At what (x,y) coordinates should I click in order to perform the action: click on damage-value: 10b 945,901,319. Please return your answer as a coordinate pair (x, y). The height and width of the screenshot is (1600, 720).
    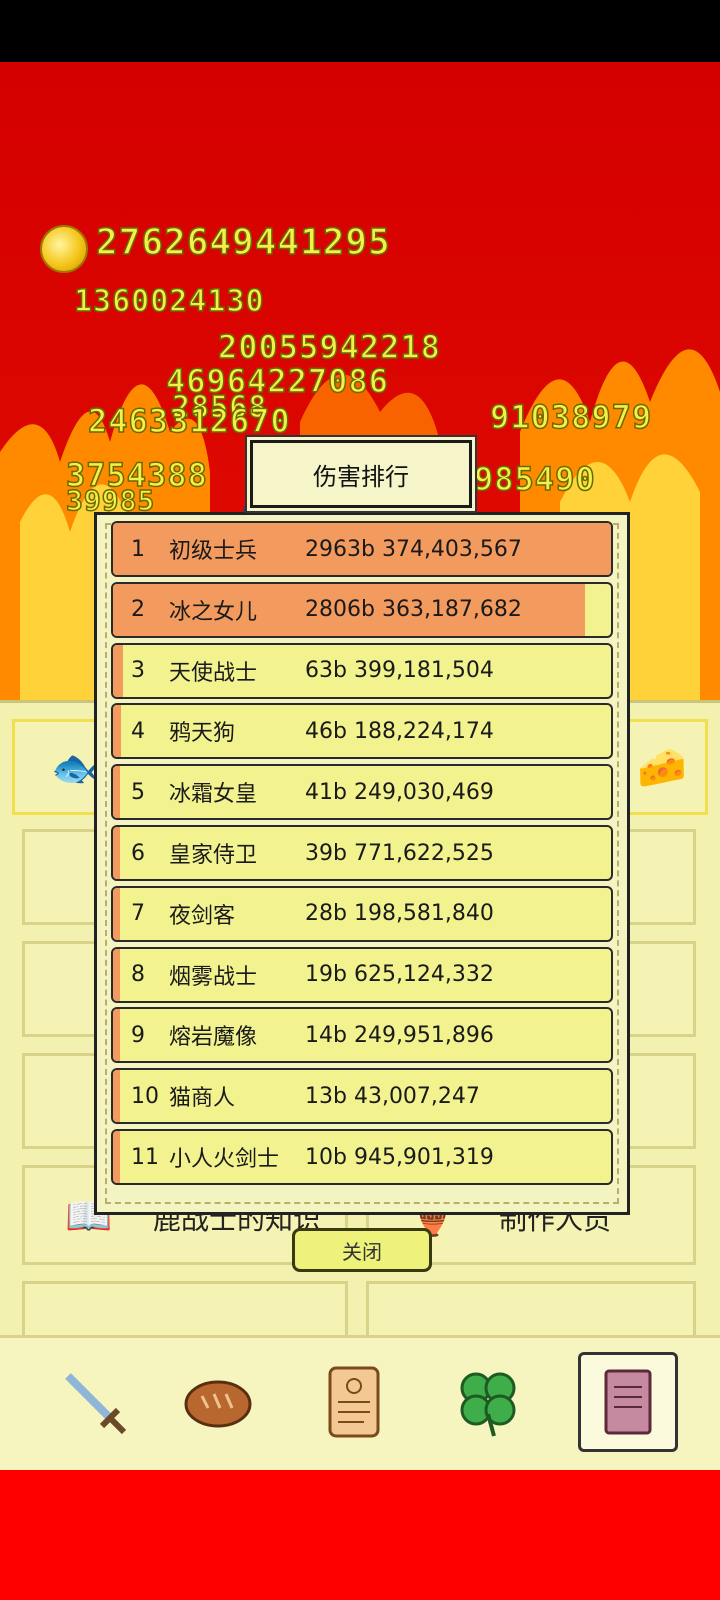
    Looking at the image, I should click on (399, 1157).